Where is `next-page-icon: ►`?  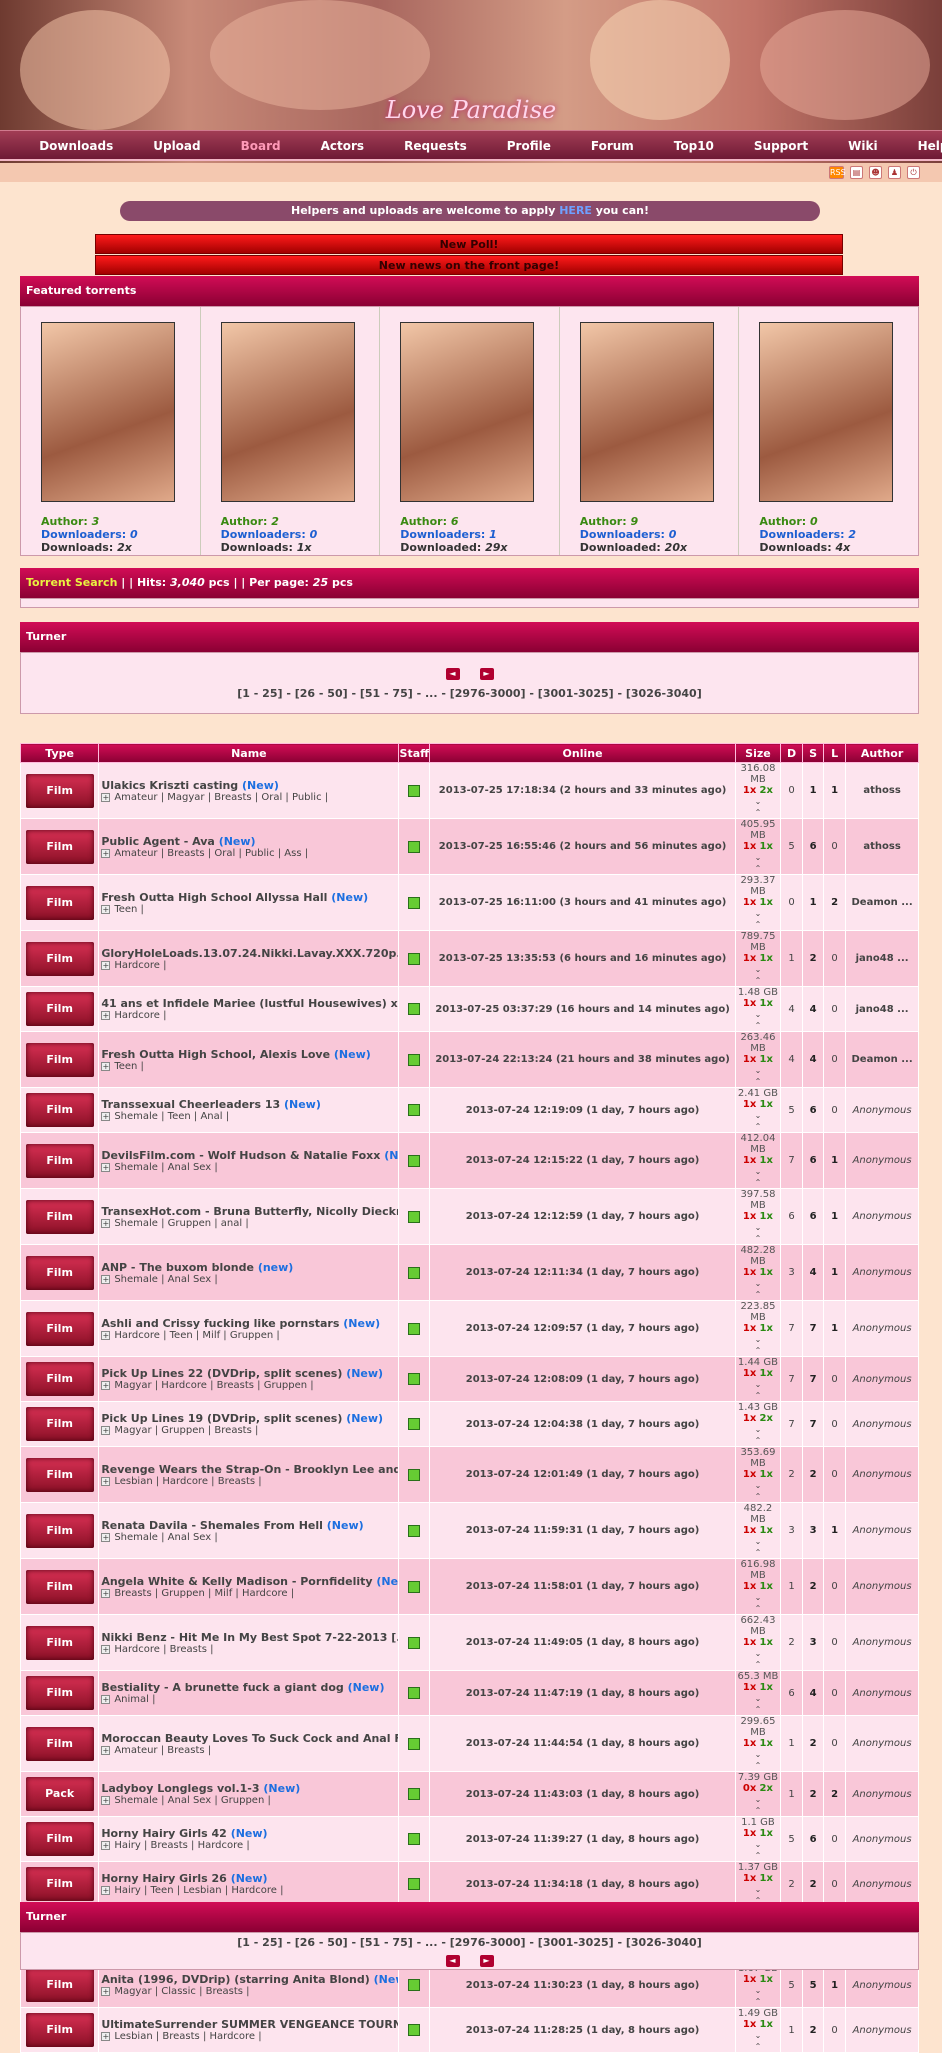 next-page-icon: ► is located at coordinates (486, 674).